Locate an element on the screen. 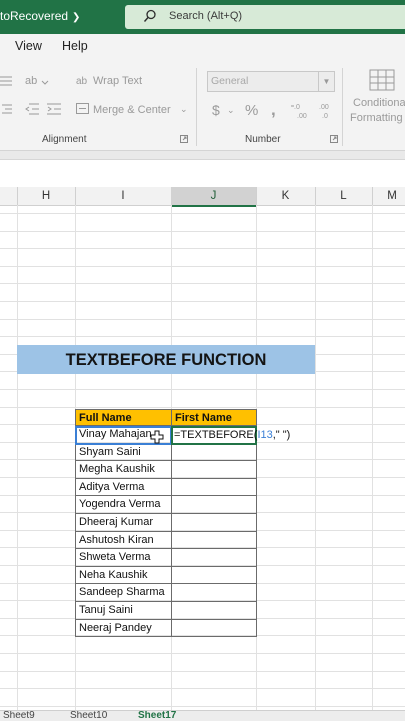 This screenshot has height=721, width=405. full-name-cell: Shweta Verma is located at coordinates (123, 558).